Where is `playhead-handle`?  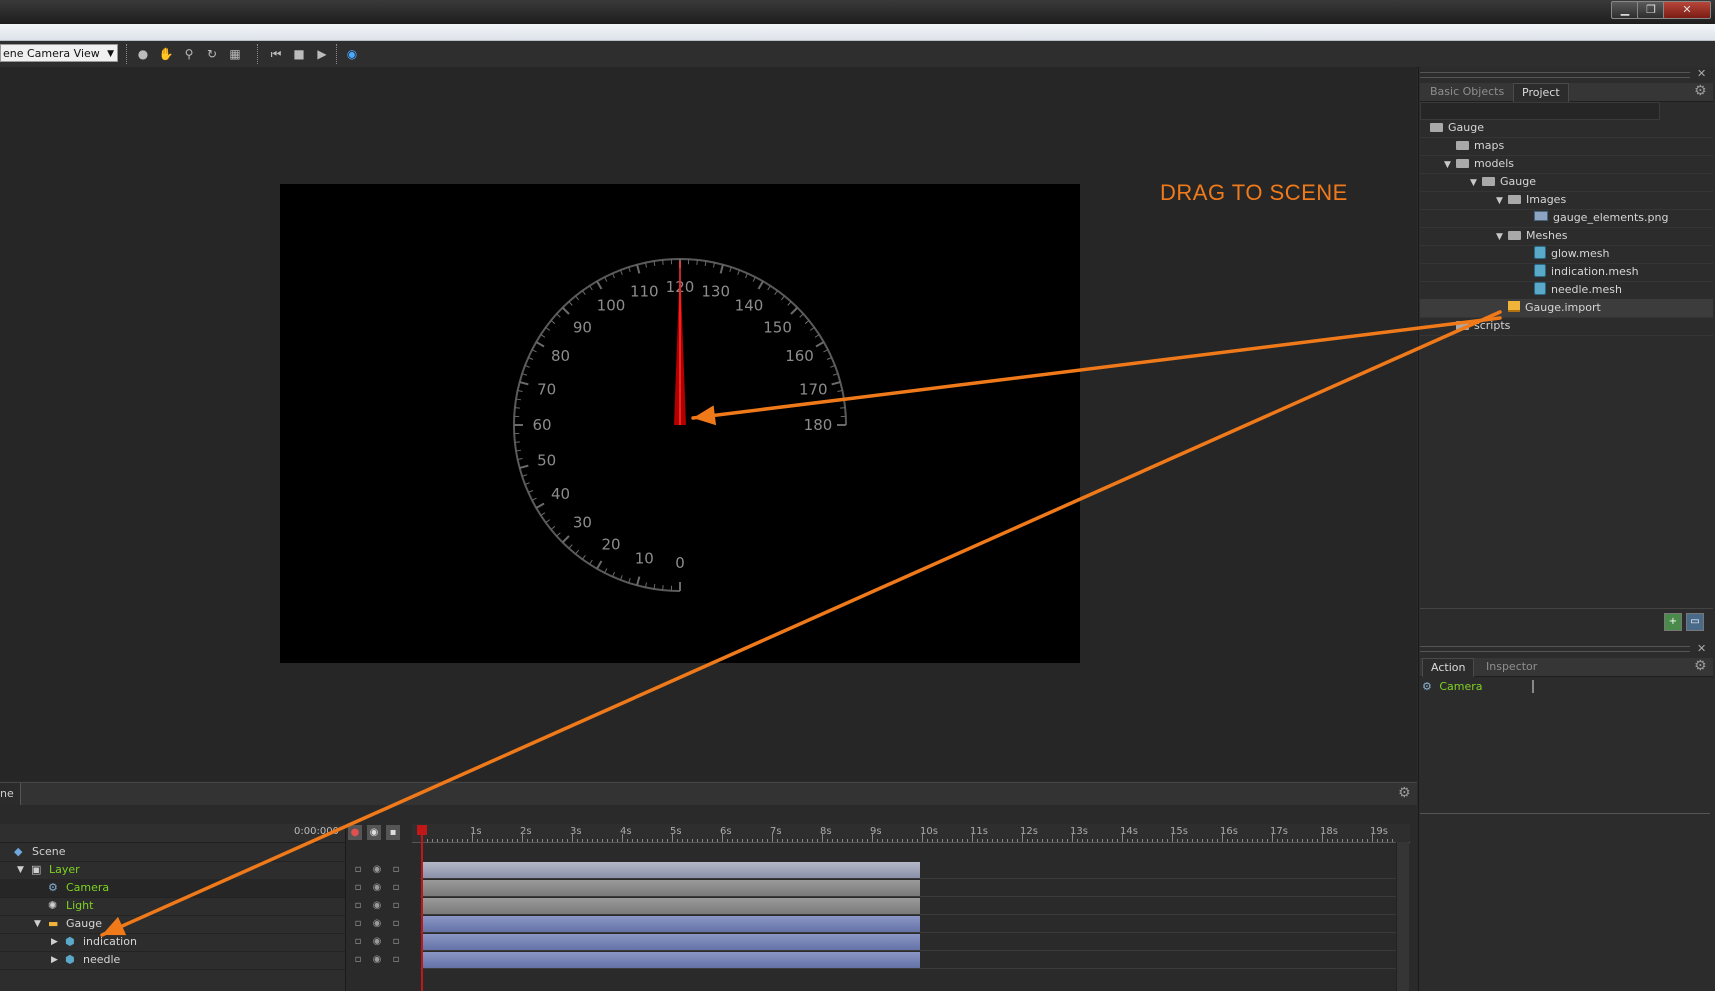 playhead-handle is located at coordinates (422, 830).